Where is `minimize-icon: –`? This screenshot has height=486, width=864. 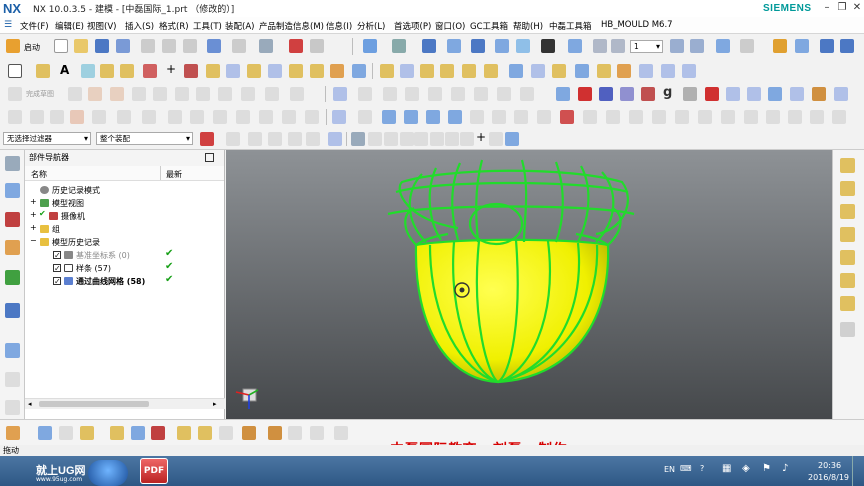
minimize-icon: – is located at coordinates (827, 8).